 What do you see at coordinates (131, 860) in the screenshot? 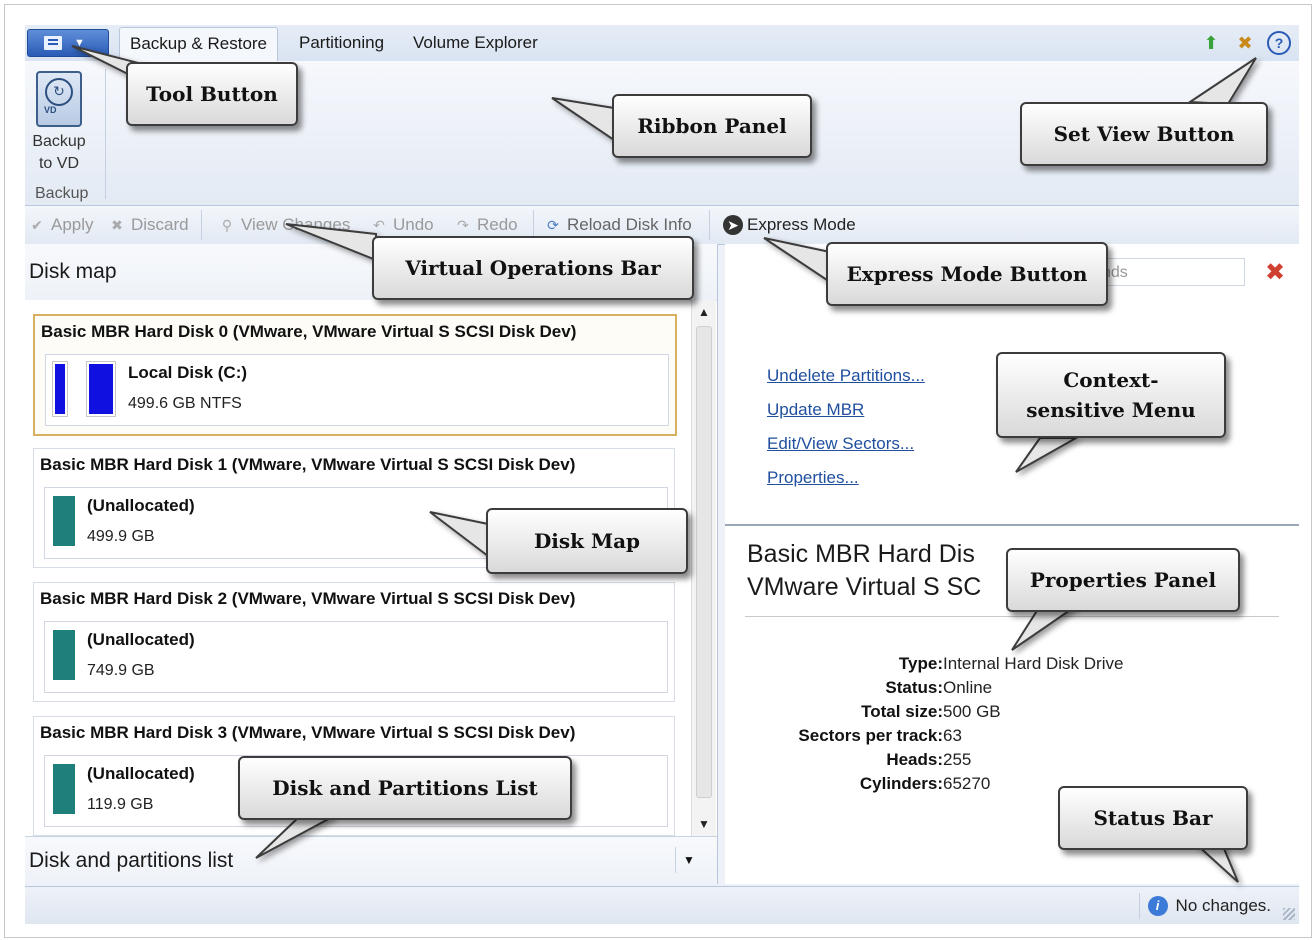
I see `disk-partitions-list-title: Disk and partitions list` at bounding box center [131, 860].